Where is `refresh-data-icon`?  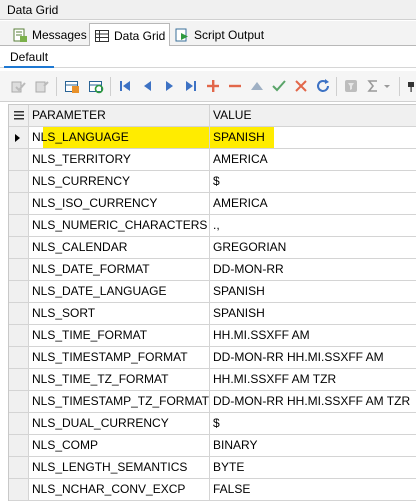 refresh-data-icon is located at coordinates (96, 86).